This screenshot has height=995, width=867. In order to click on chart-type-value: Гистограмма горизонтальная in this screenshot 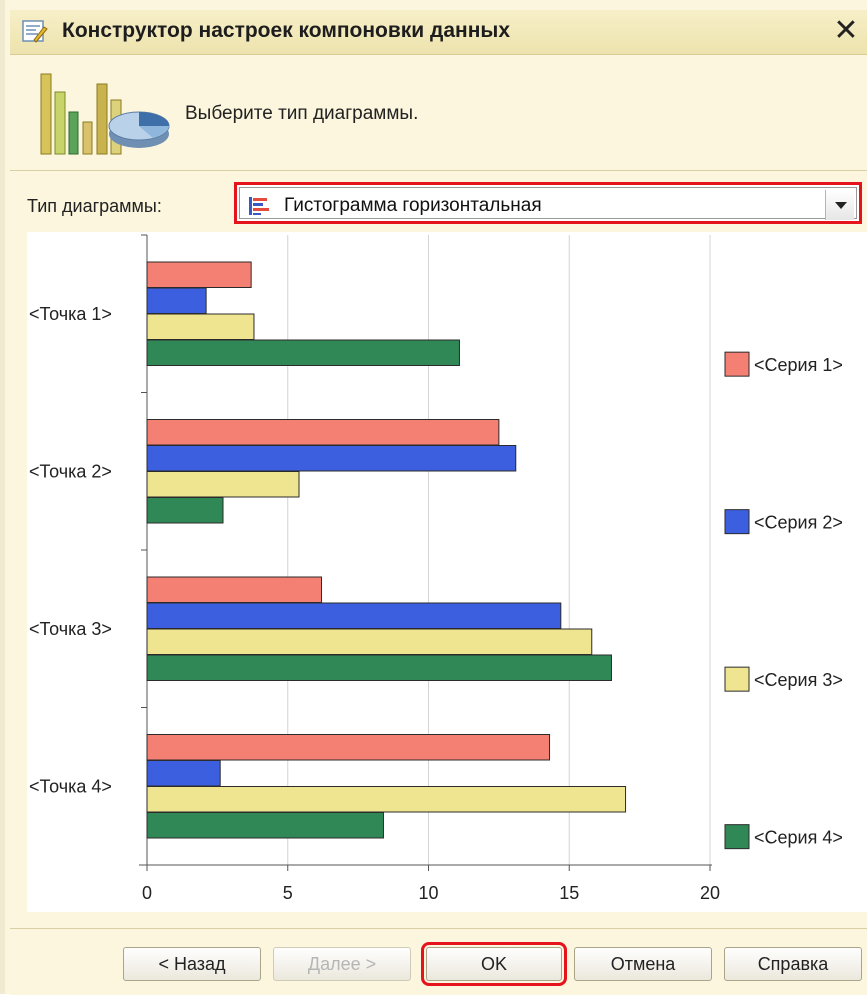, I will do `click(413, 205)`.